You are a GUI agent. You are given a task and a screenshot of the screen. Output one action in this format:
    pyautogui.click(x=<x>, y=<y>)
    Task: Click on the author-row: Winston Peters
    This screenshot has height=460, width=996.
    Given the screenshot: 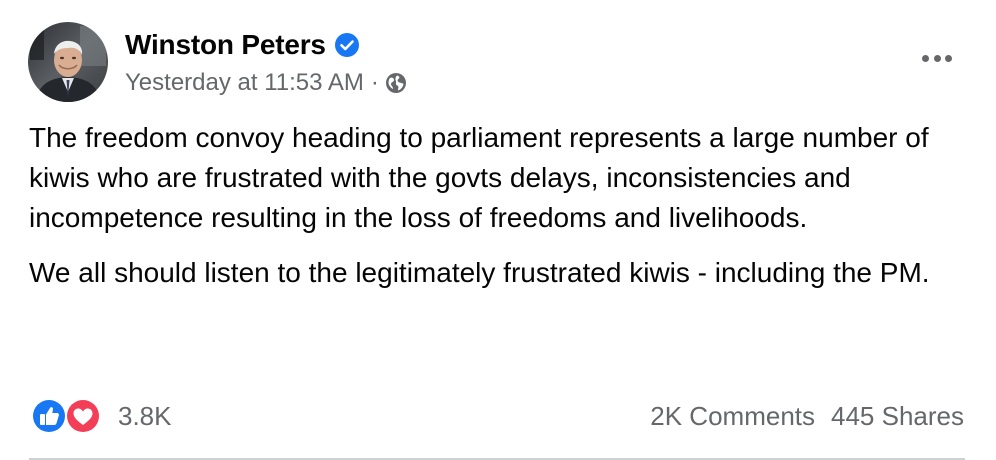 What is the action you would take?
    pyautogui.click(x=266, y=45)
    